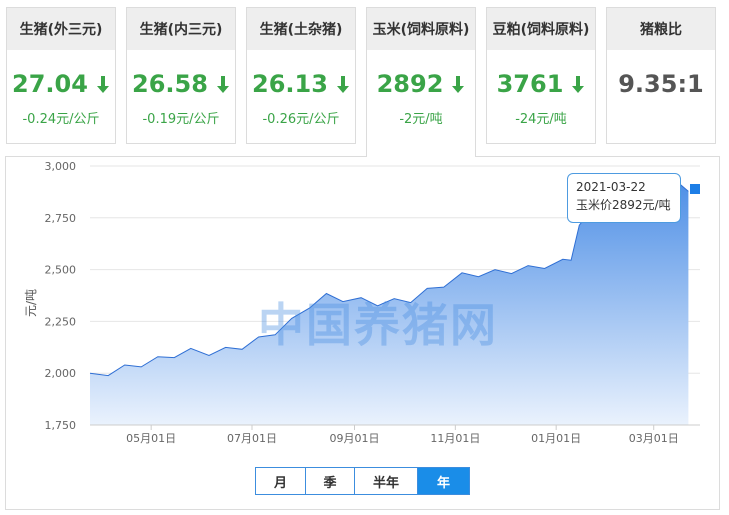 The image size is (729, 515). What do you see at coordinates (443, 481) in the screenshot?
I see `range-year-button: 年` at bounding box center [443, 481].